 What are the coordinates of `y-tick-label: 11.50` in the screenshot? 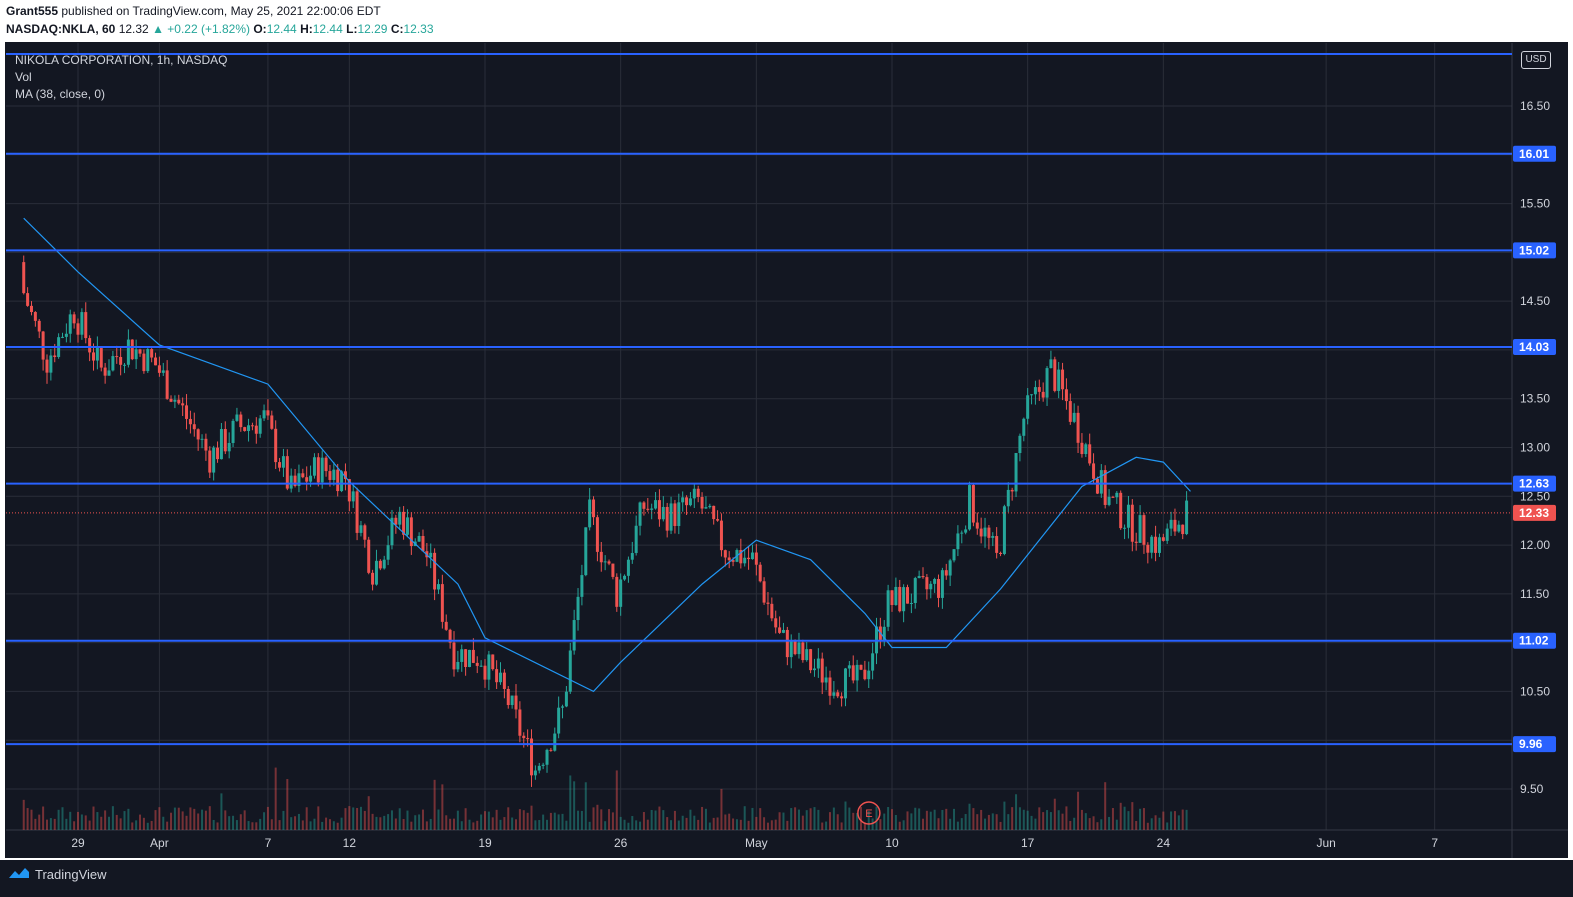 It's located at (1534, 594).